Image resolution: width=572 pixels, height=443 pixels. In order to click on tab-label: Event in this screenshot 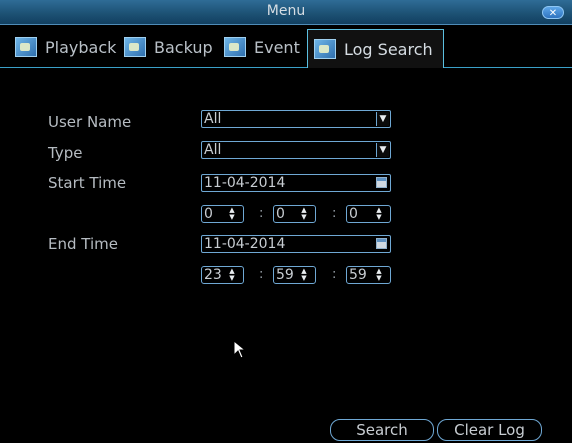, I will do `click(277, 47)`.